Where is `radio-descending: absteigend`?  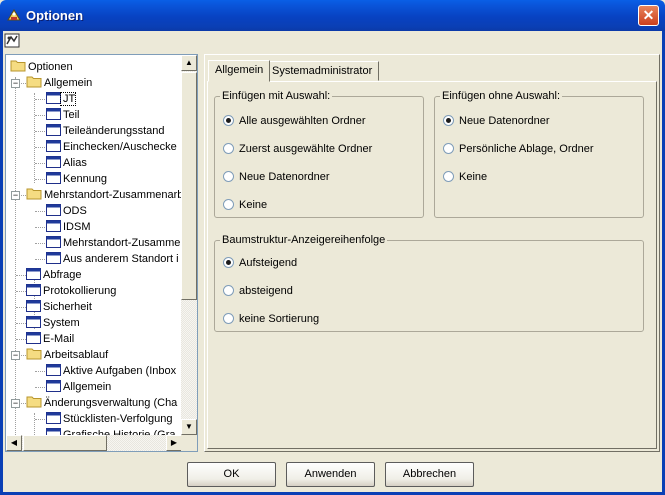
radio-descending: absteigend is located at coordinates (258, 291).